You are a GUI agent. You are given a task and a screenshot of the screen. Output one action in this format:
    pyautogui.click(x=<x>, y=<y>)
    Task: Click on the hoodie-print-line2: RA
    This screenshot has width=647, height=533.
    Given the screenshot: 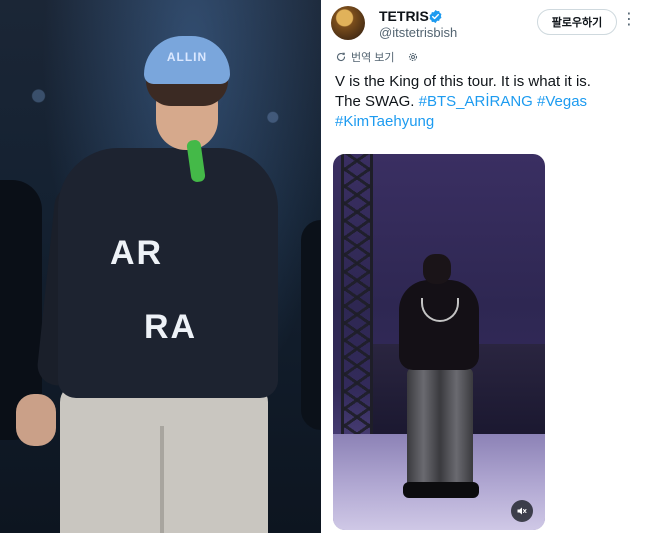 What is the action you would take?
    pyautogui.click(x=171, y=327)
    